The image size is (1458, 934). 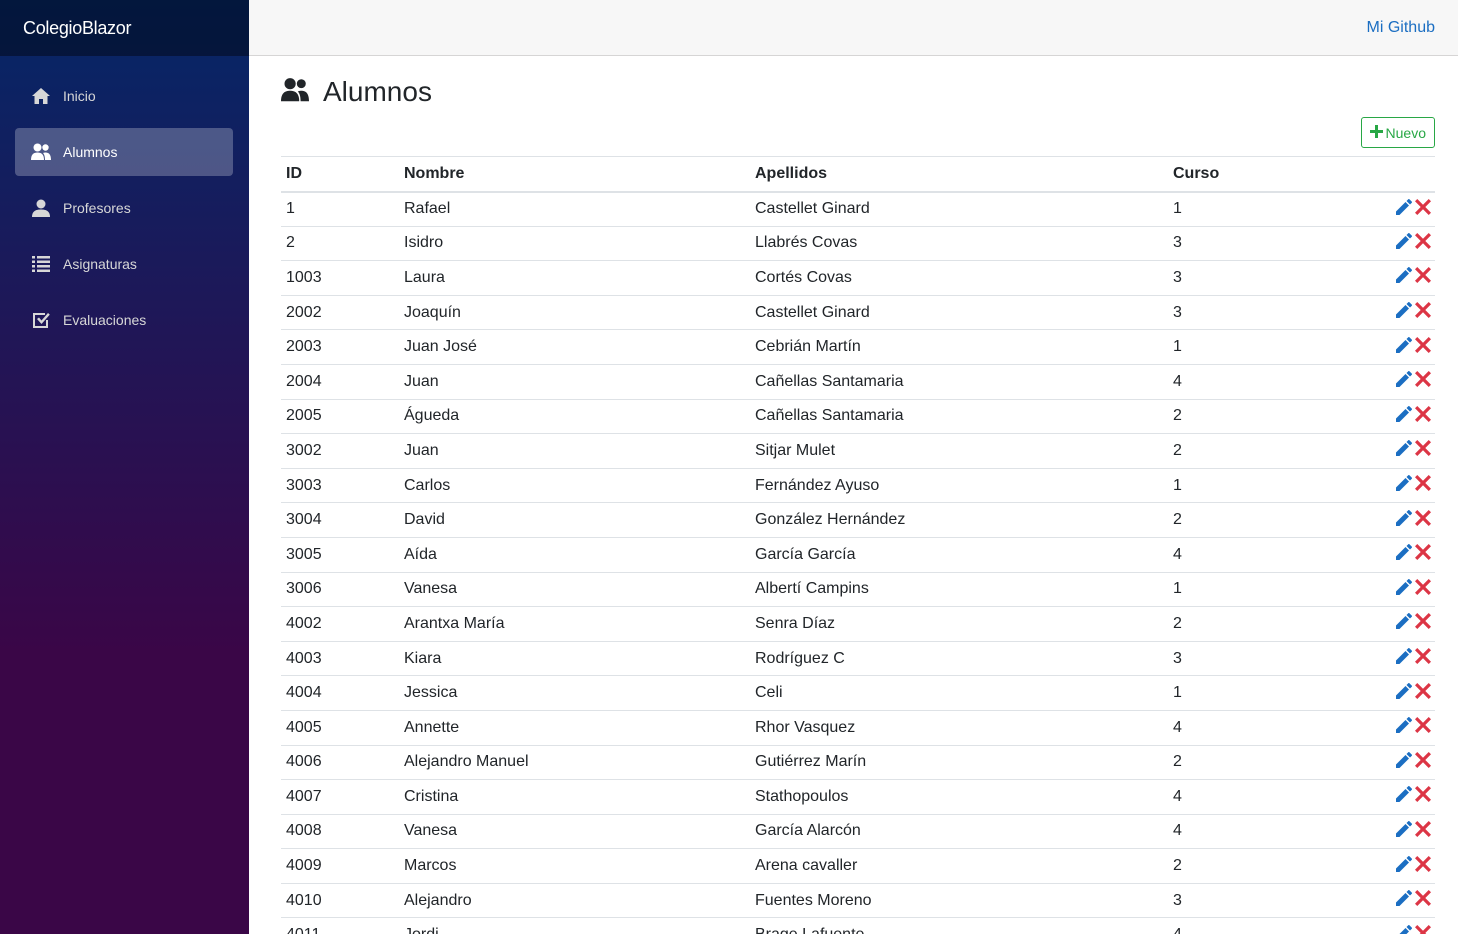 I want to click on cell-apellidos: González Hernández, so click(x=959, y=520).